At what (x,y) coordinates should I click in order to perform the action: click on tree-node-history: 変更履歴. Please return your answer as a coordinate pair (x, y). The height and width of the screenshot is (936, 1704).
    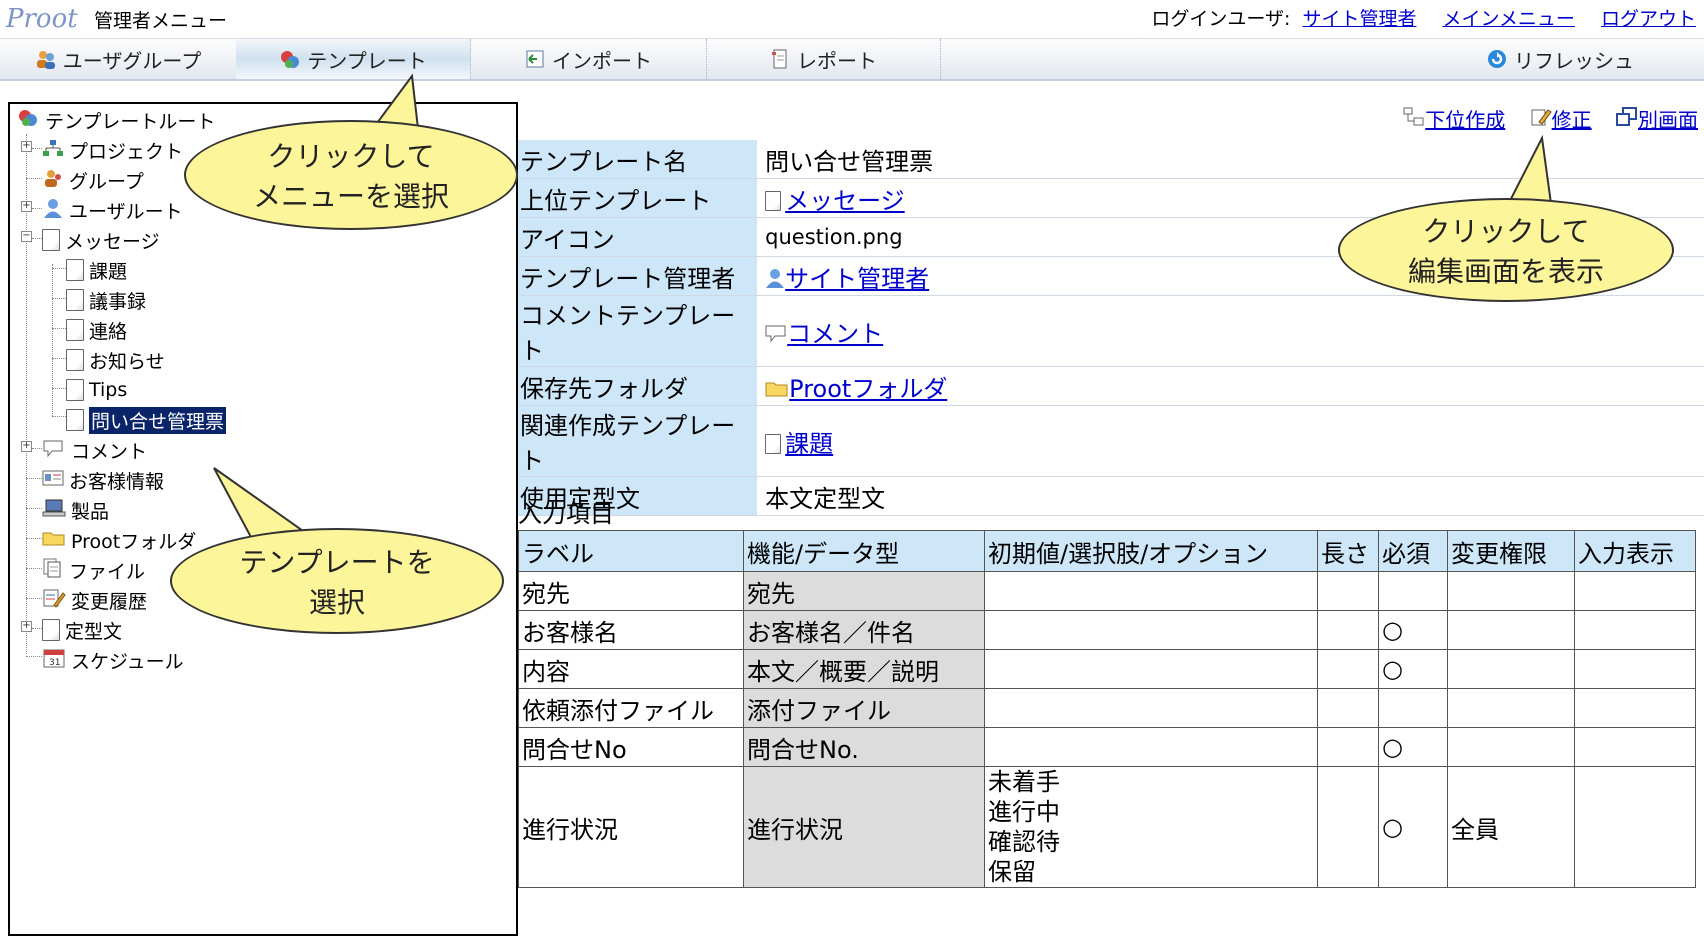
    Looking at the image, I should click on (94, 600).